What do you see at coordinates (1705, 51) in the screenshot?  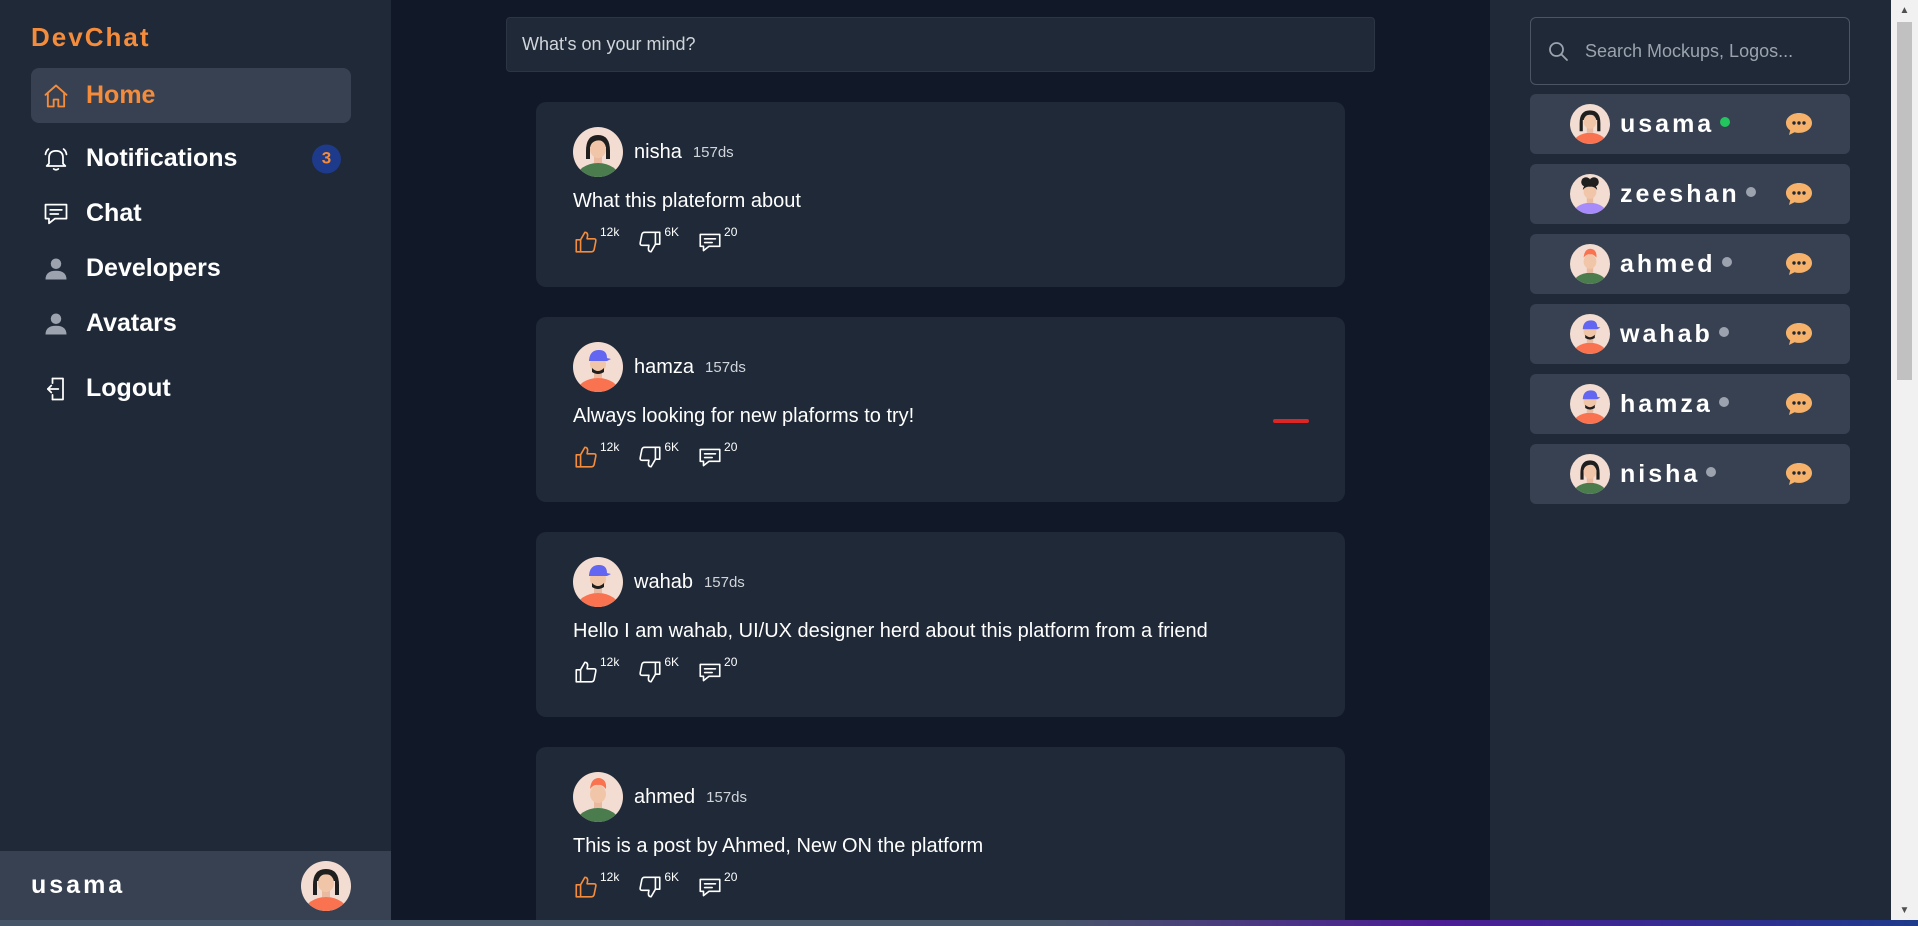 I see `search-input` at bounding box center [1705, 51].